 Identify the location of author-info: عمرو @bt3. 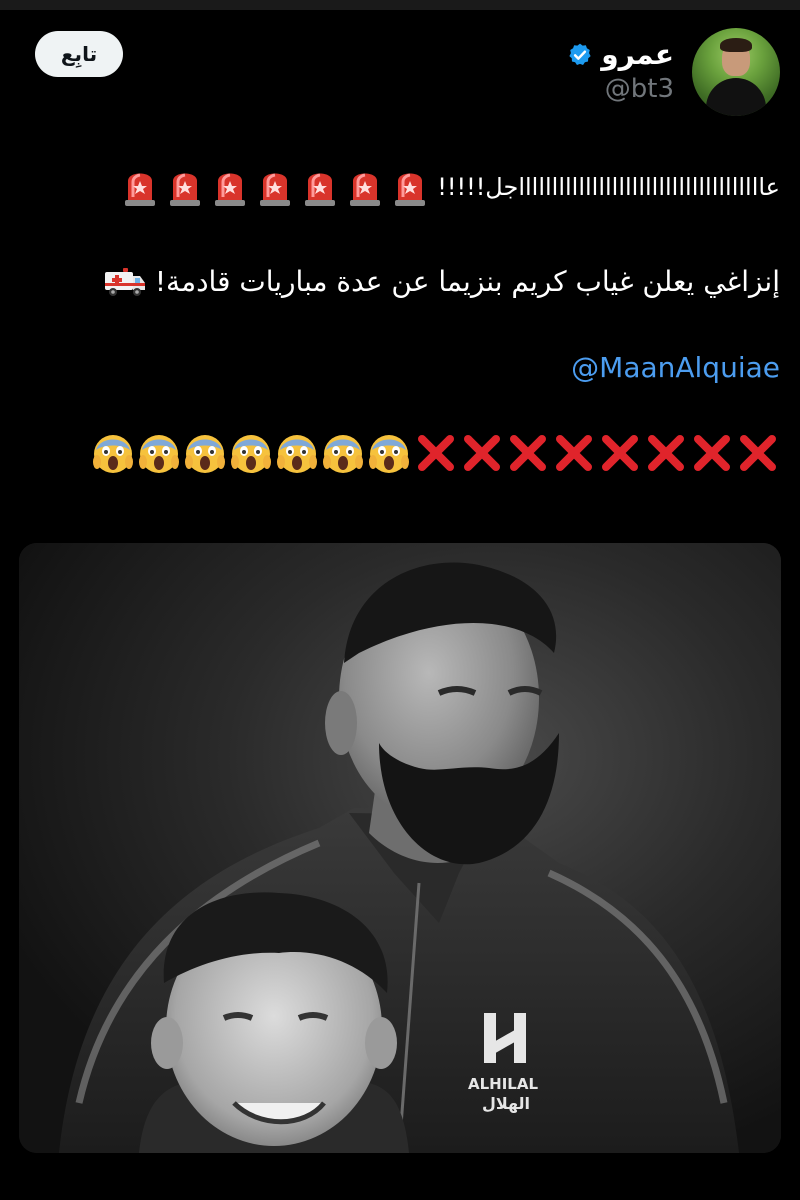
(620, 71).